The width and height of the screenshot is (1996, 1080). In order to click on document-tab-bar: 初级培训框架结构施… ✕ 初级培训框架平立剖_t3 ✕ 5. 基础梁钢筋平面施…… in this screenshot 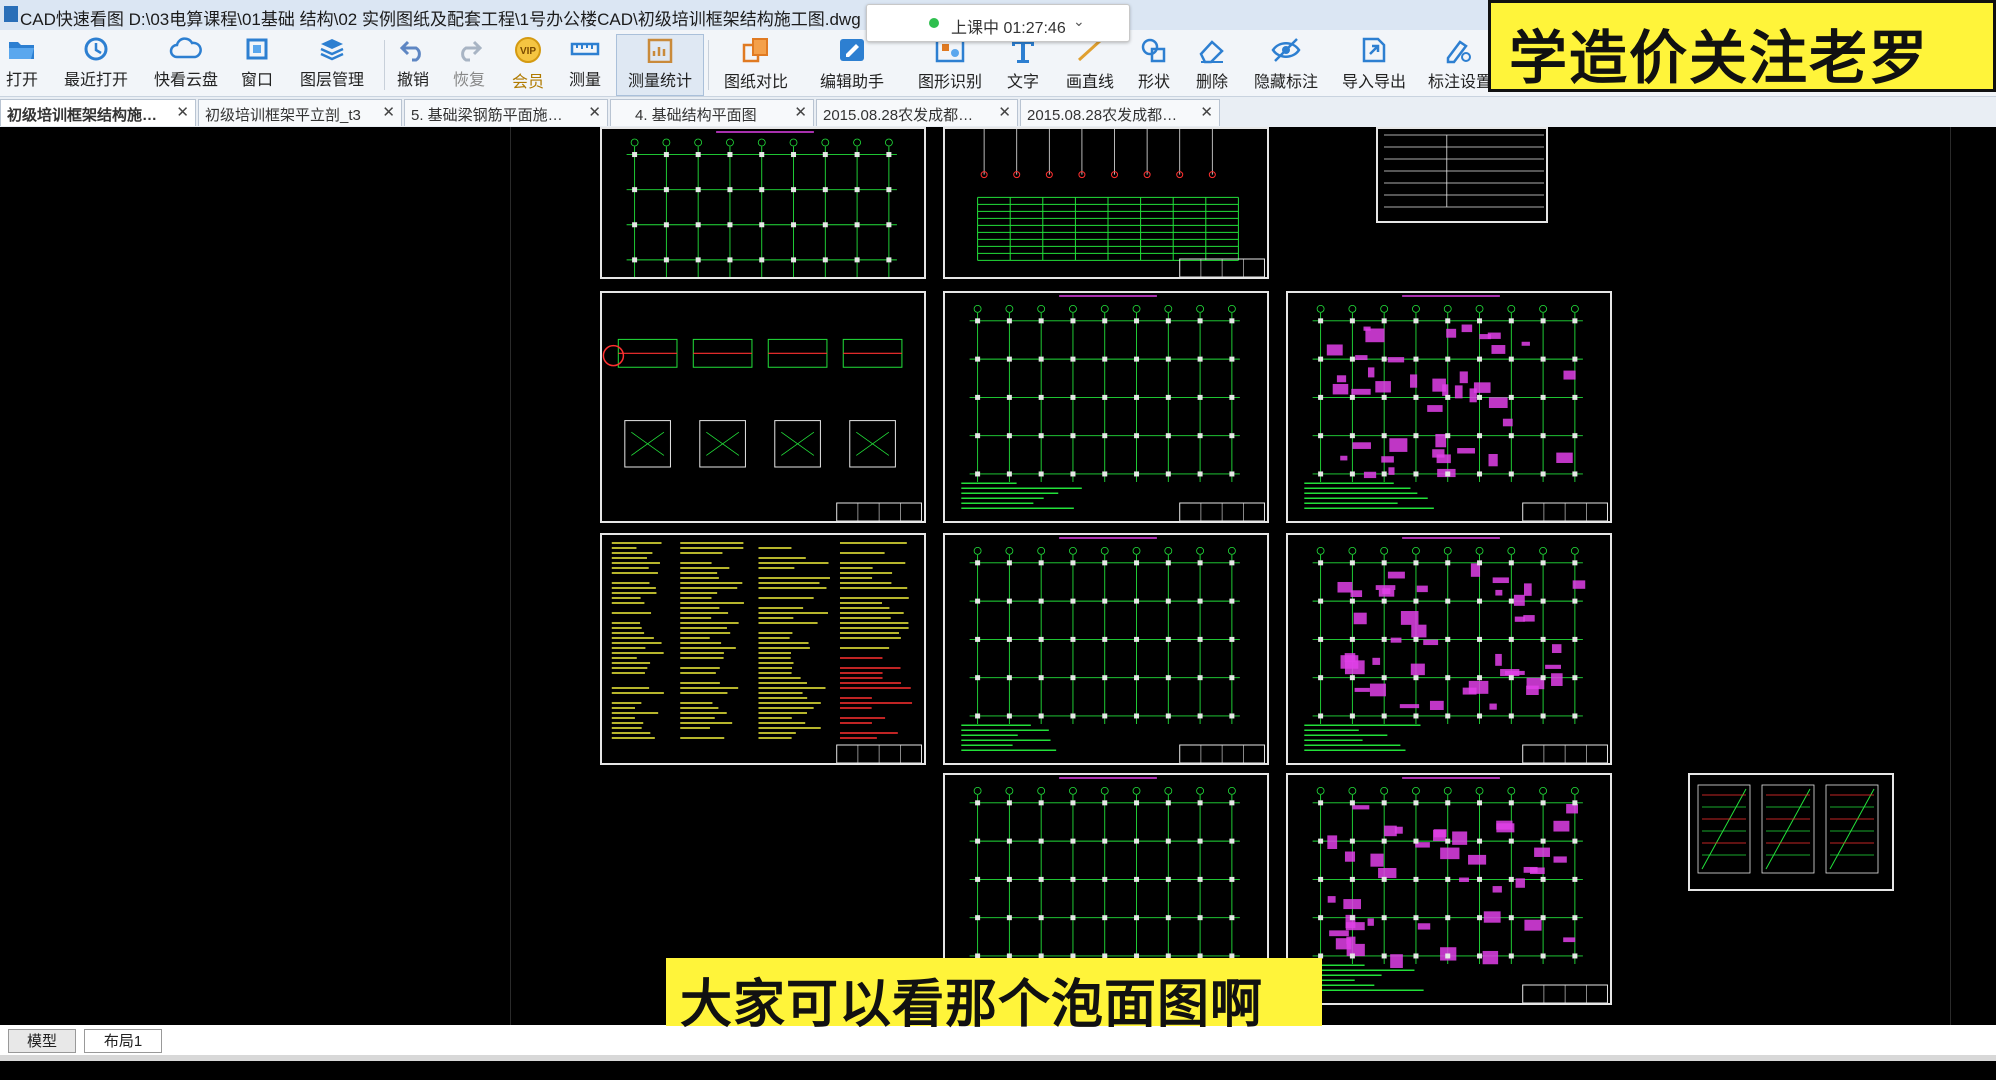, I will do `click(998, 112)`.